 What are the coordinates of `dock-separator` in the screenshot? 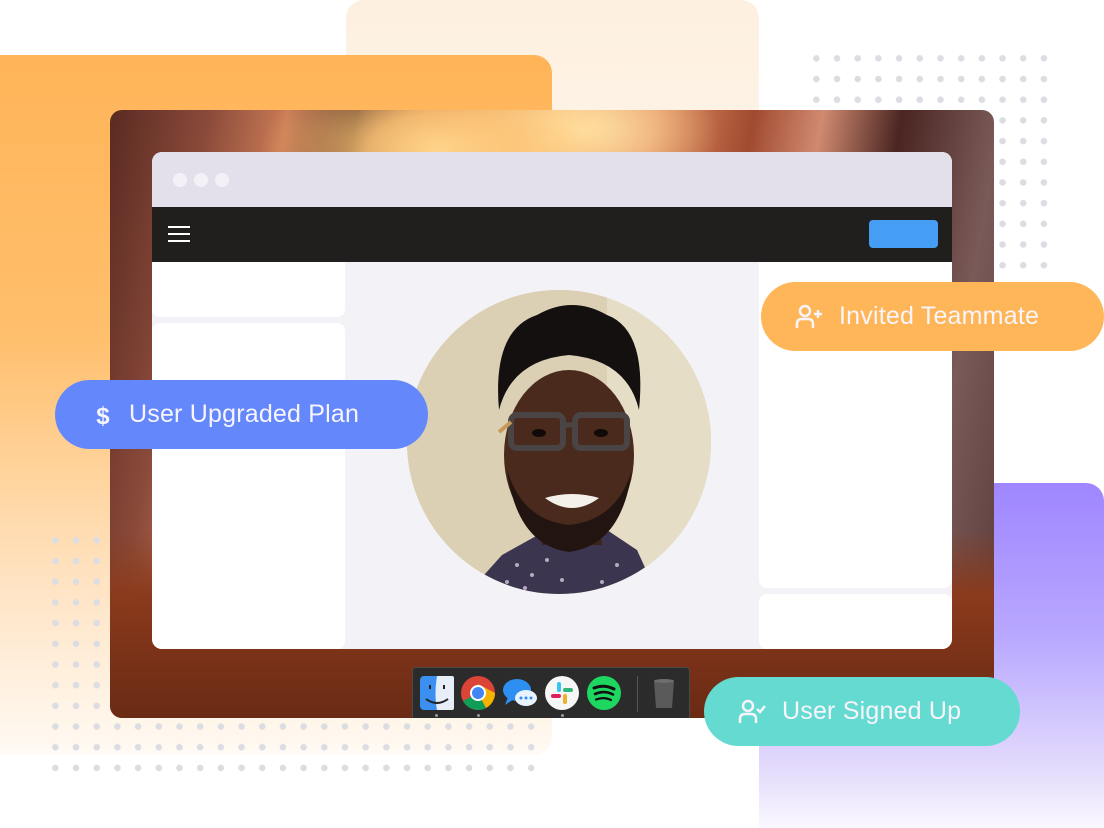 It's located at (637, 694).